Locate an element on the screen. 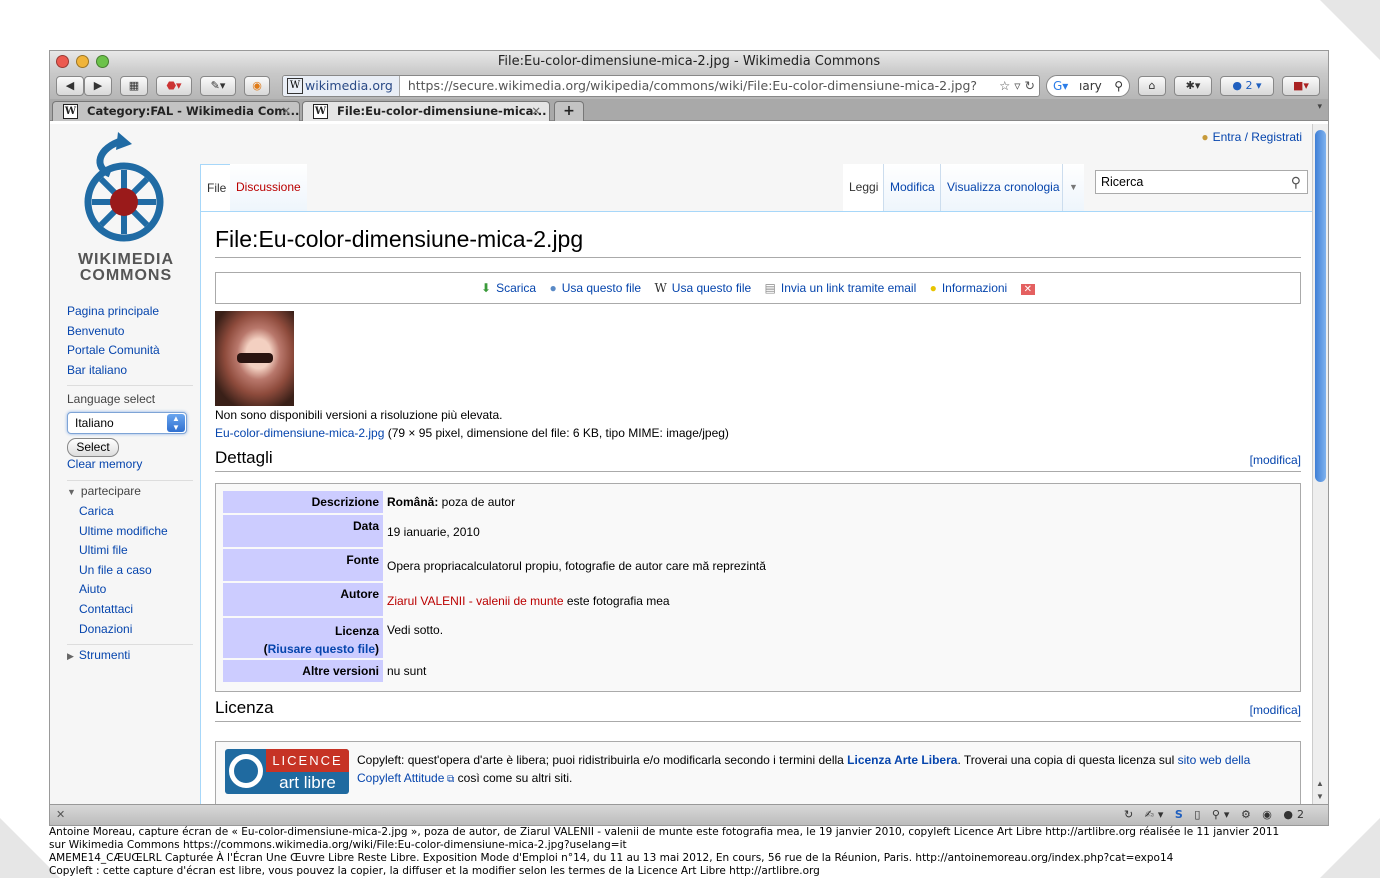 This screenshot has height=878, width=1380. forward-button: ▶ is located at coordinates (98, 86).